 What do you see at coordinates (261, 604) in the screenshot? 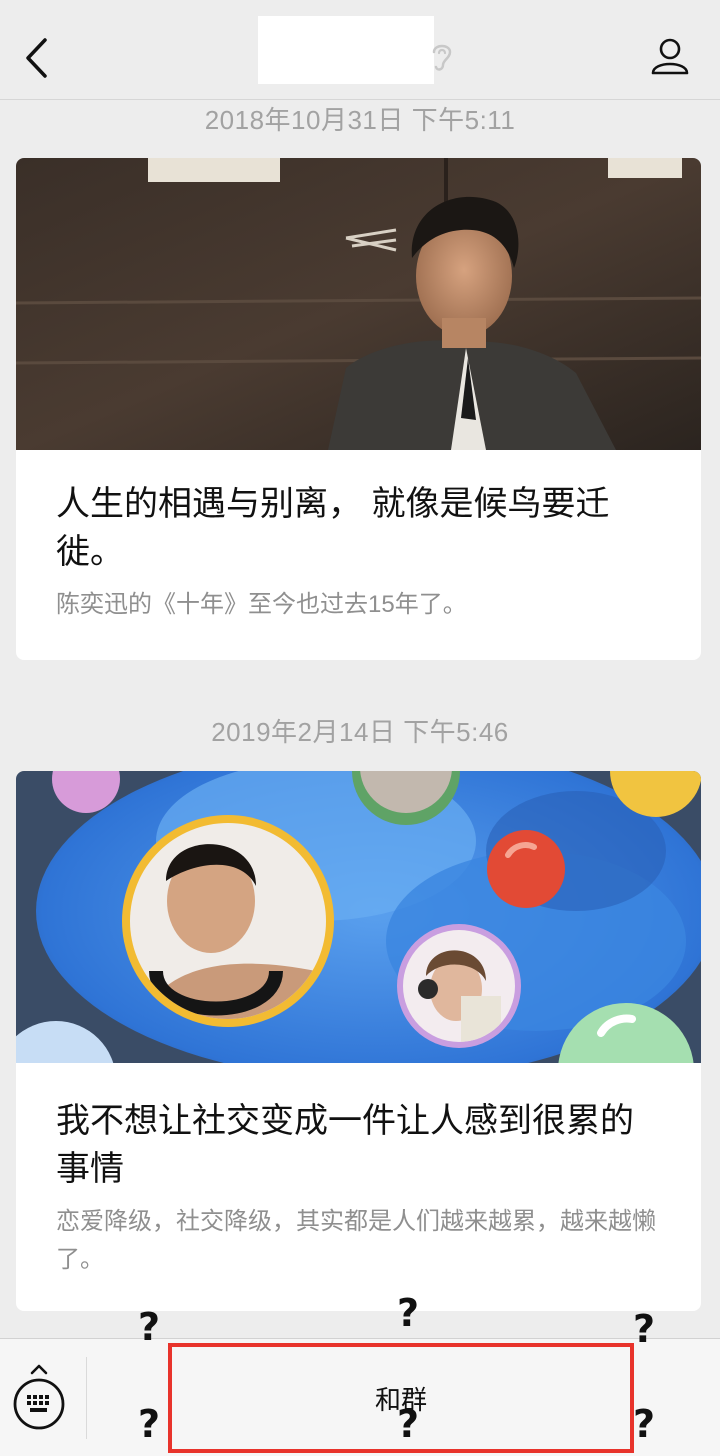
I see `article-description: 陈奕迅的《十年》至今也过去15年了。` at bounding box center [261, 604].